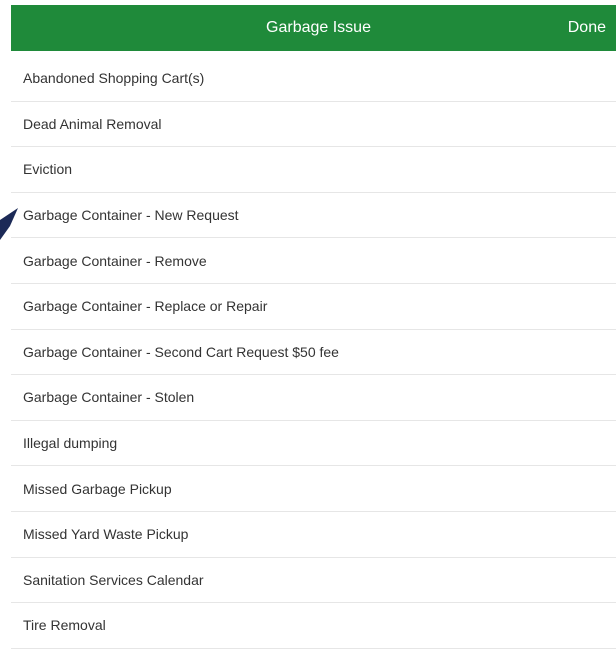 The height and width of the screenshot is (662, 616). Describe the element at coordinates (114, 78) in the screenshot. I see `list-item-label: Abandoned Shopping Cart(s)` at that location.